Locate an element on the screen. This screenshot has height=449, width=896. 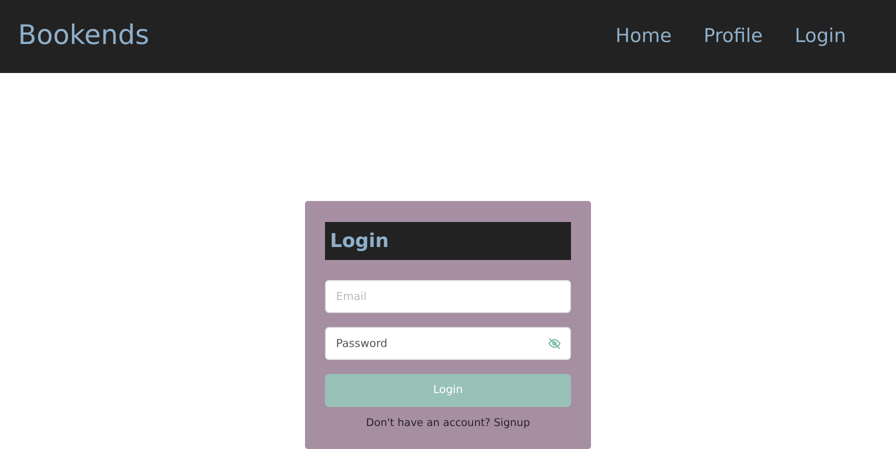
email-field: Email is located at coordinates (448, 296).